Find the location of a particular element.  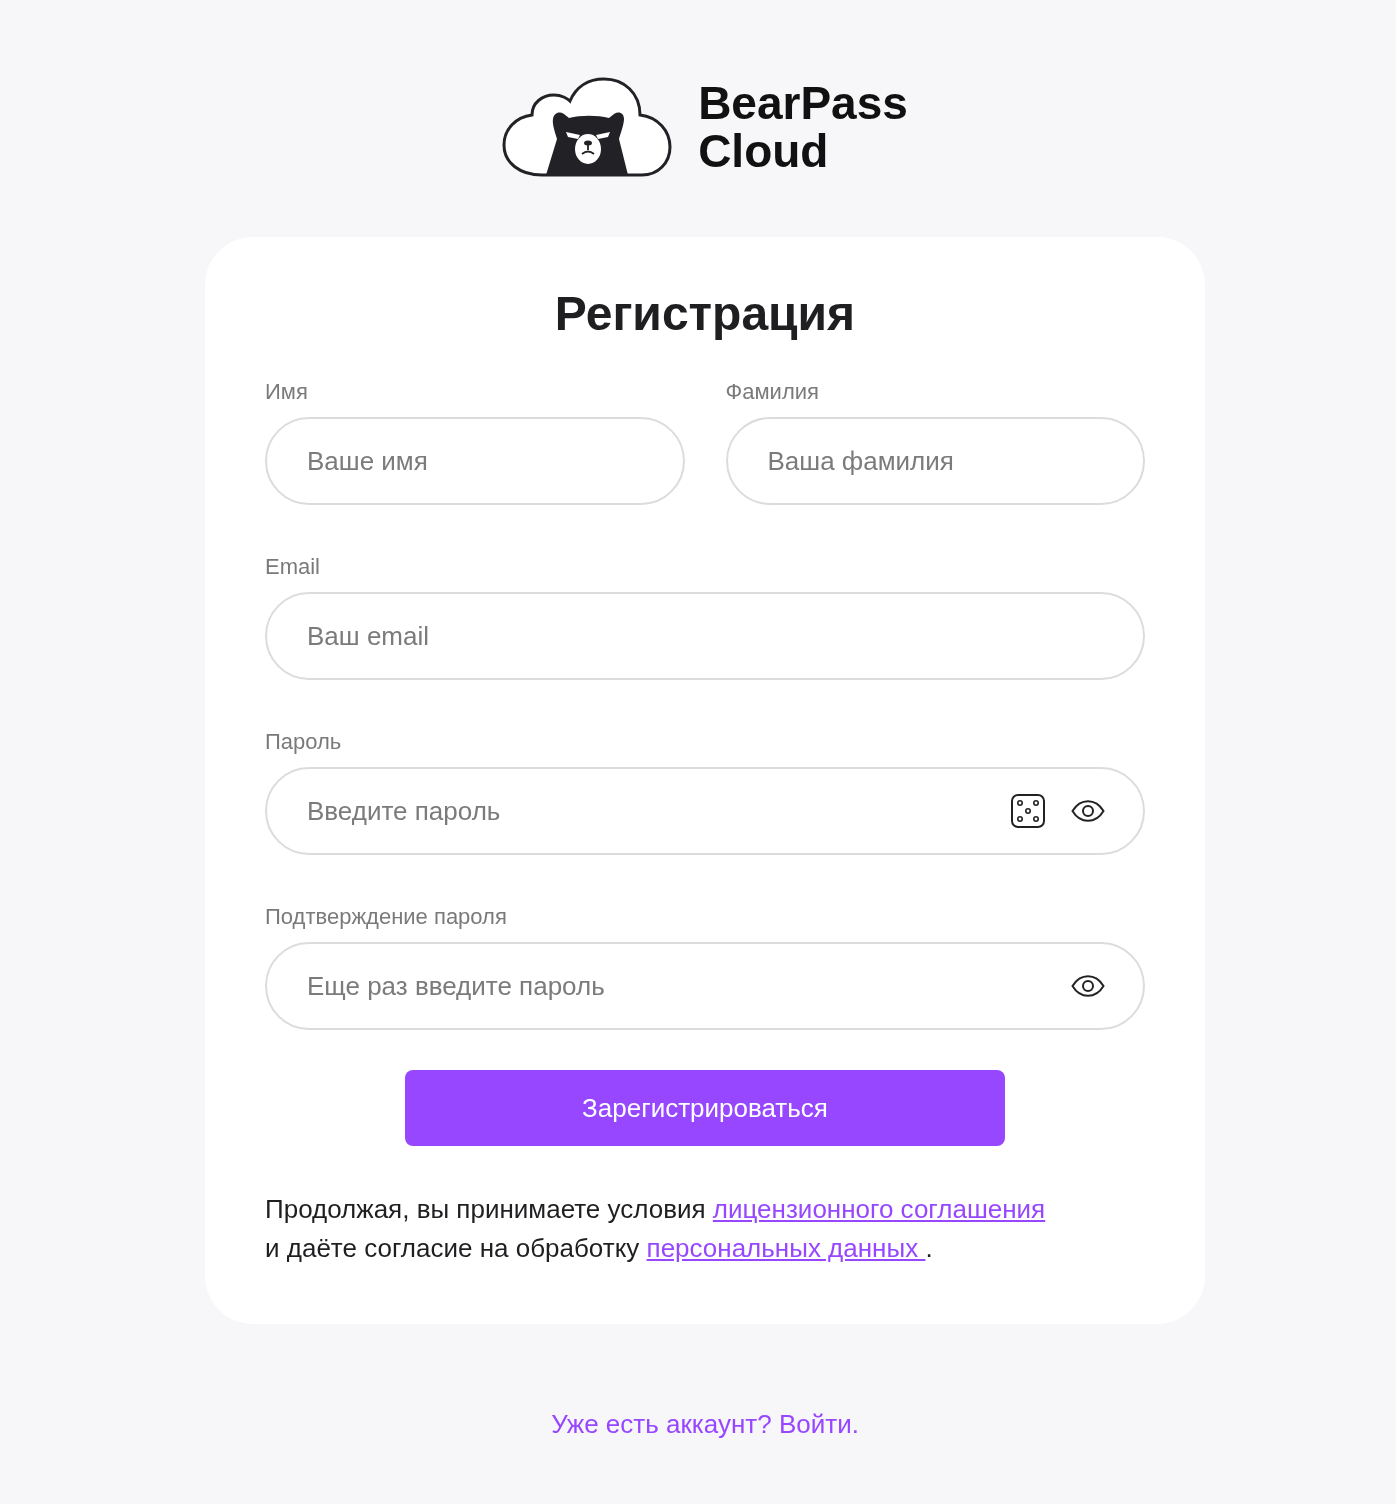

form-title: Регистрация is located at coordinates (705, 314).